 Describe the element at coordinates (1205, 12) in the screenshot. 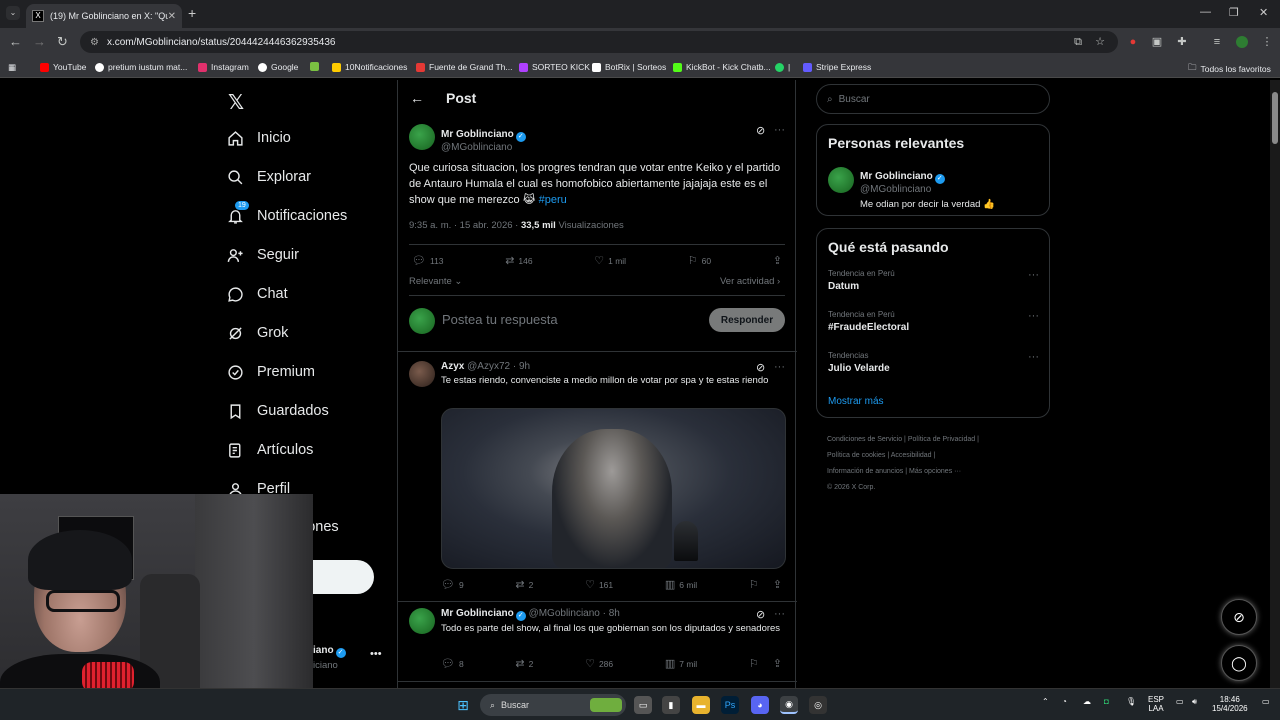

I see `minimize-button: —` at that location.